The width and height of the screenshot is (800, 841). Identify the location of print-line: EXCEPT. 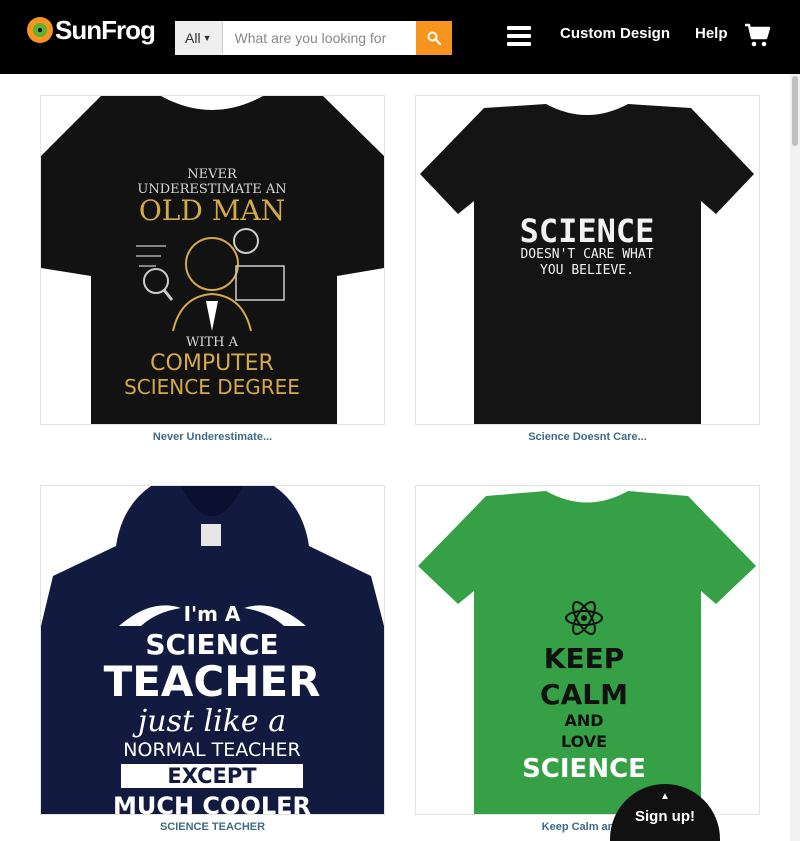
(212, 776).